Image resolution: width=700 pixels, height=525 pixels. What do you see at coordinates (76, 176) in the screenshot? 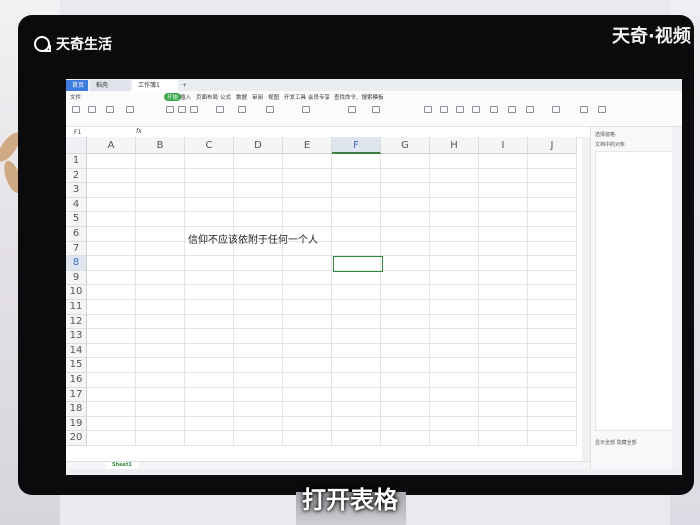
I see `row-header: 2` at bounding box center [76, 176].